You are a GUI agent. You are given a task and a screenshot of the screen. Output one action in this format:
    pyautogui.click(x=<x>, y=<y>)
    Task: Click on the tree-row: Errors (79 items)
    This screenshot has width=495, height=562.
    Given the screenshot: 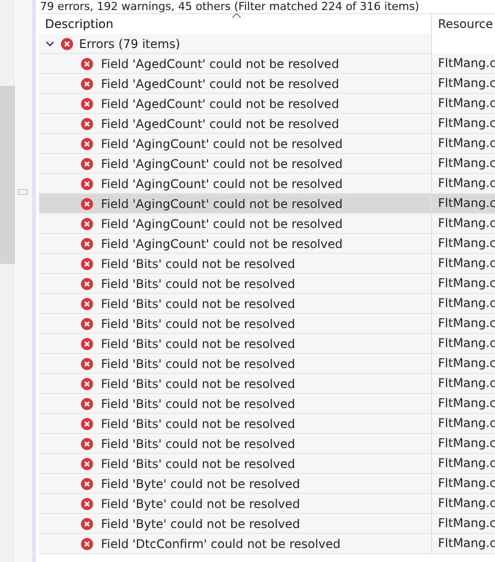 What is the action you would take?
    pyautogui.click(x=235, y=44)
    